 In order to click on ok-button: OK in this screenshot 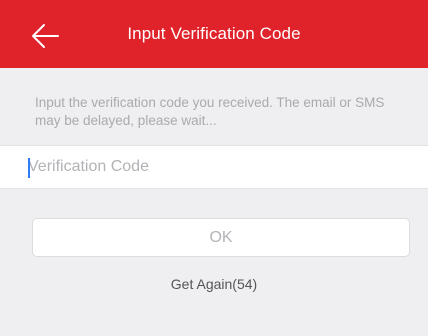, I will do `click(221, 237)`.